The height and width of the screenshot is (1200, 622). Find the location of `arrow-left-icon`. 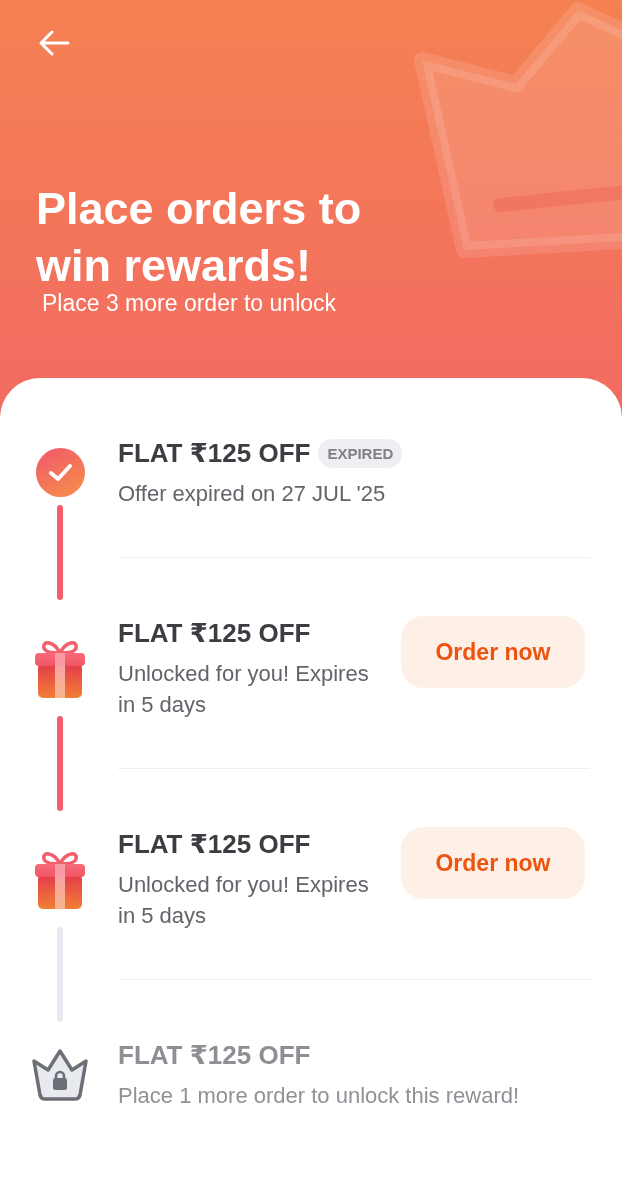

arrow-left-icon is located at coordinates (54, 43).